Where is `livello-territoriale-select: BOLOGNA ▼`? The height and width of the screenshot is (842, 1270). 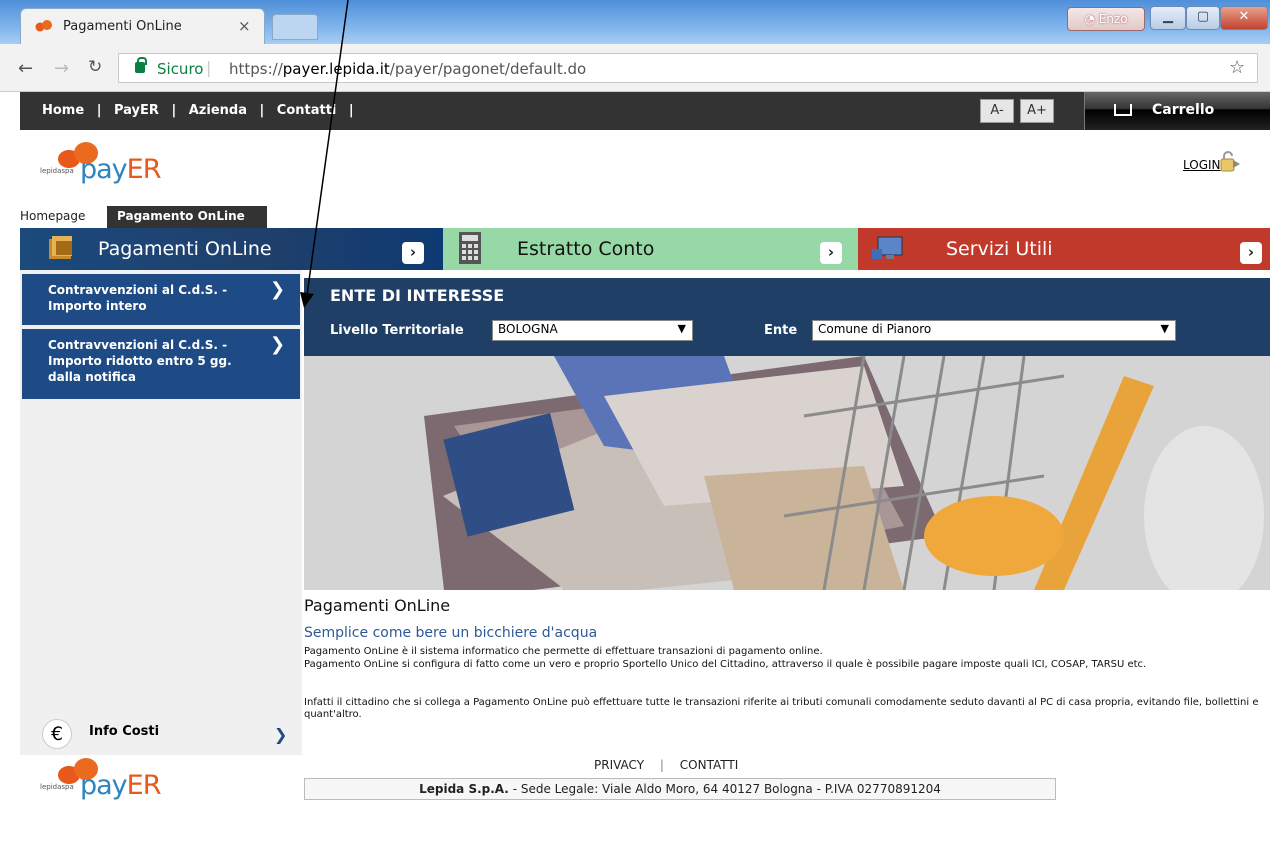 livello-territoriale-select: BOLOGNA ▼ is located at coordinates (592, 330).